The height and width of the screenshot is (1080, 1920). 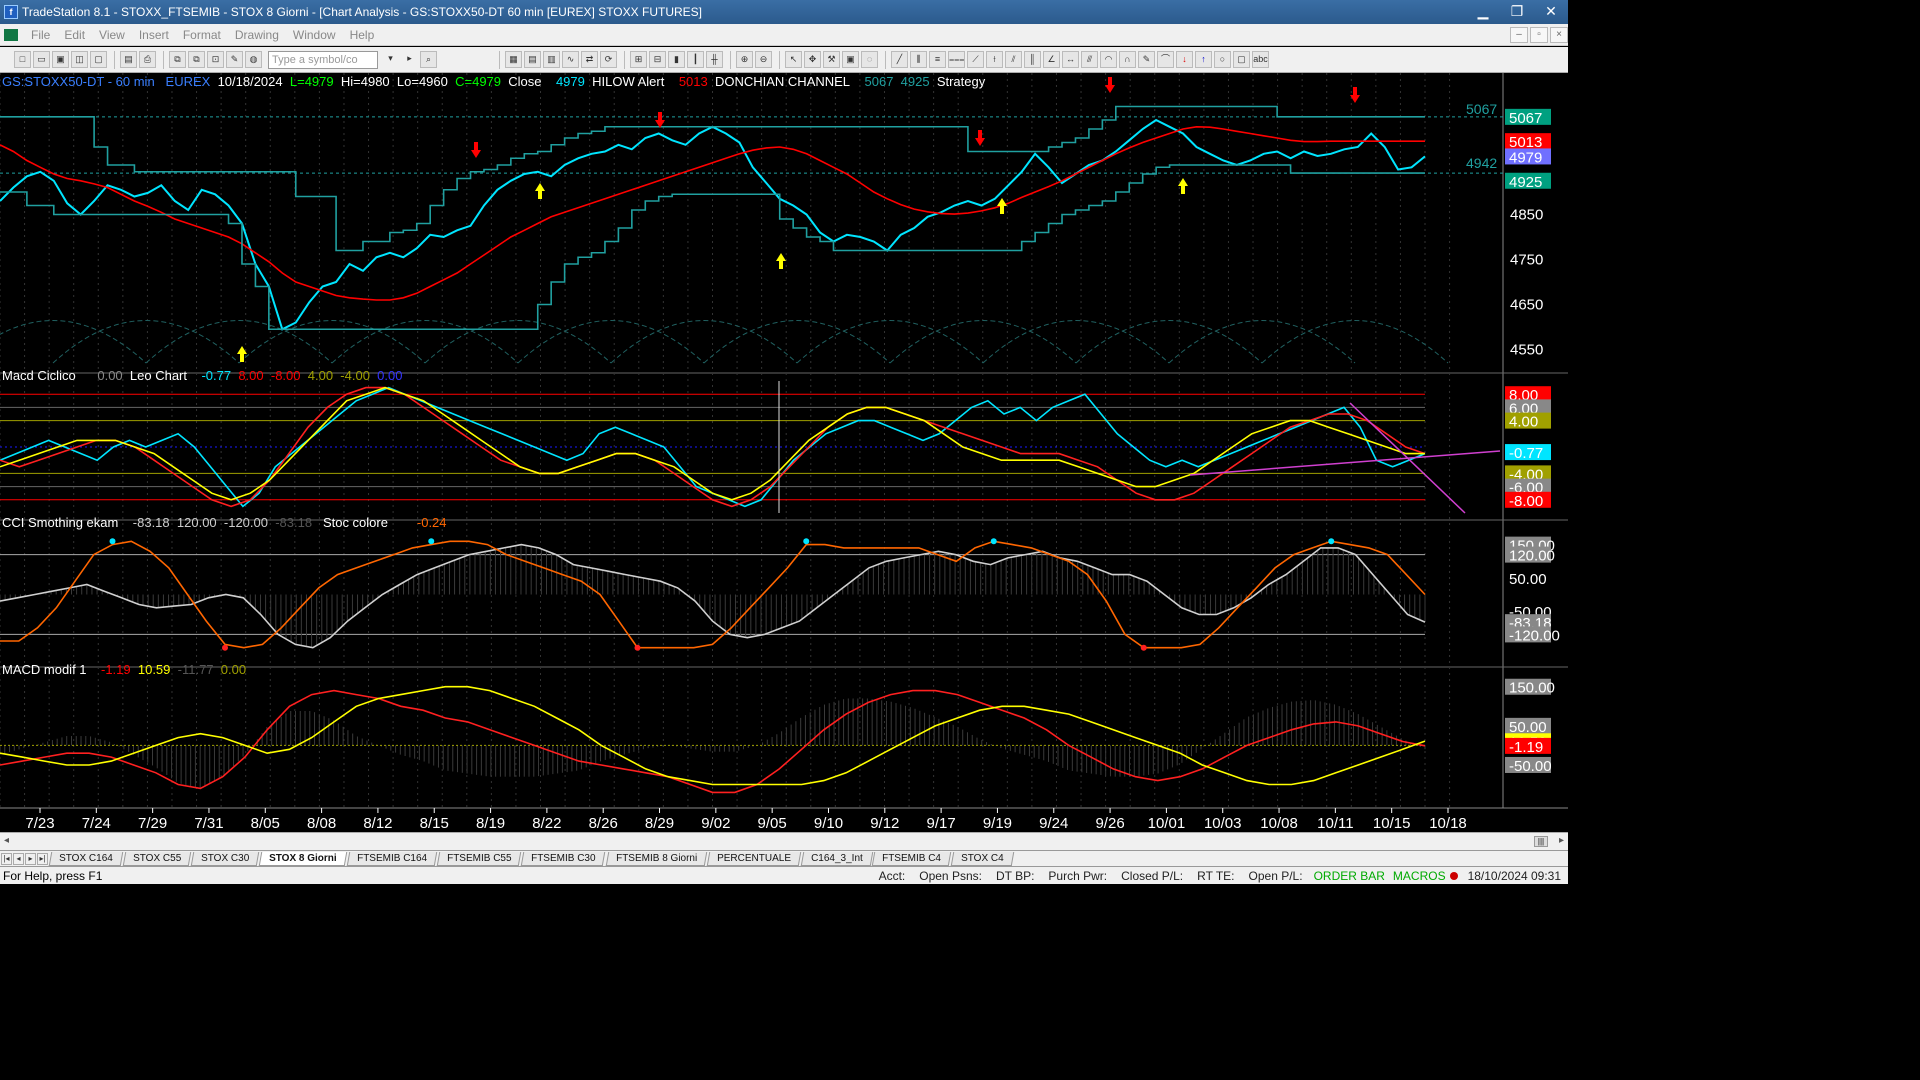 I want to click on scroll-thumb: |||, so click(x=1541, y=841).